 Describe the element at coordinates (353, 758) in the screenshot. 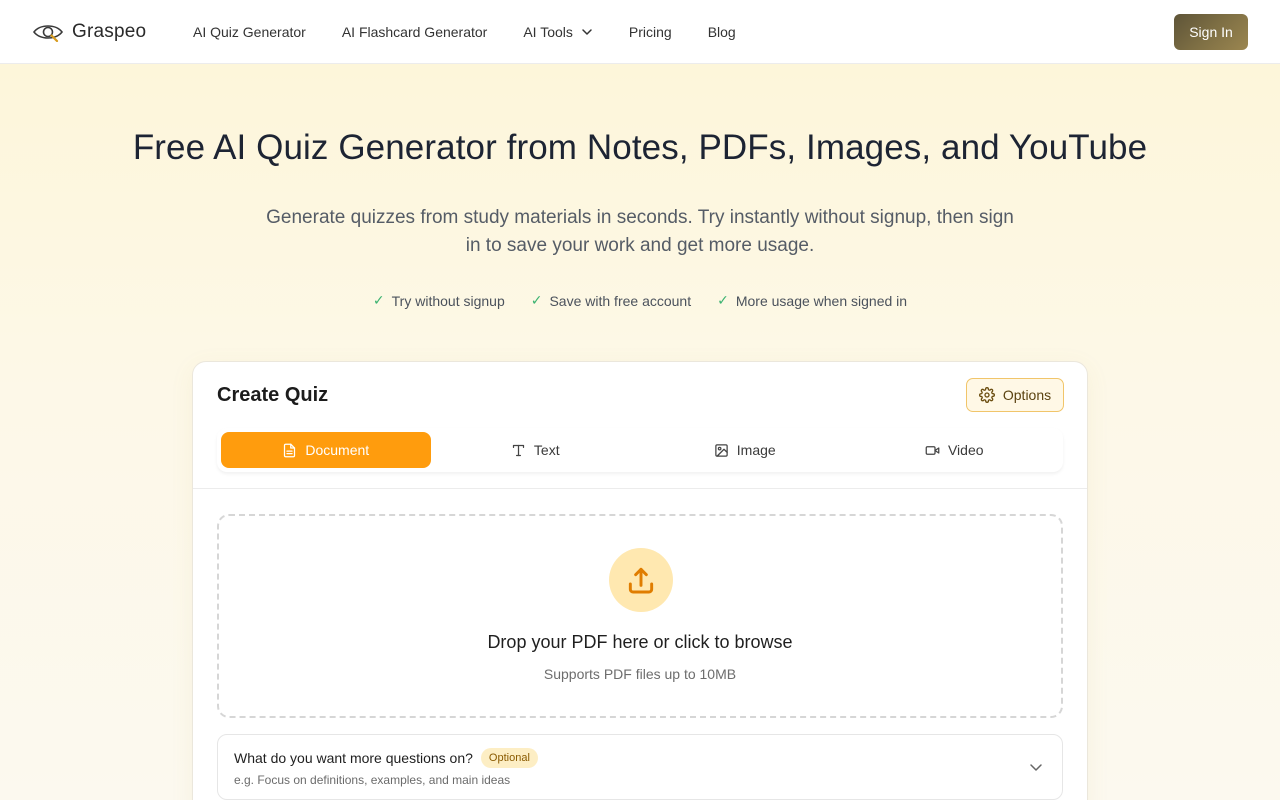

I see `focus-question-label: What do you want more questions on?` at that location.